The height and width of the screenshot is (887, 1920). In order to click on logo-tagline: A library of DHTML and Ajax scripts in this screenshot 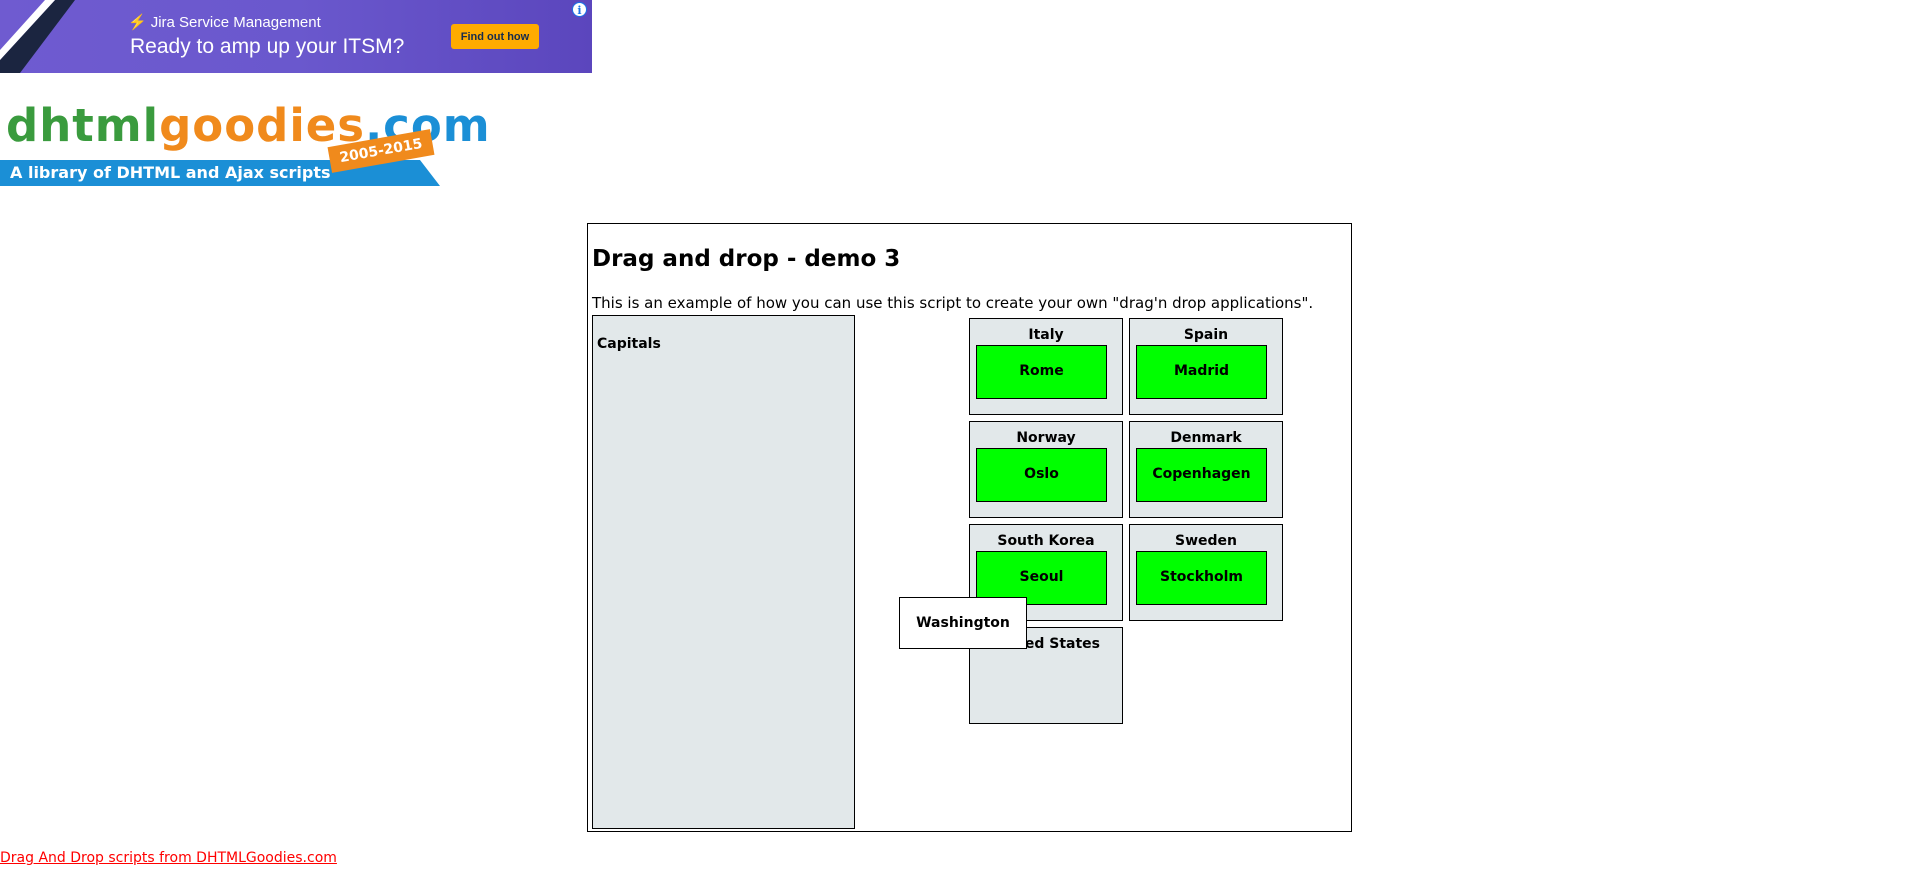, I will do `click(170, 172)`.